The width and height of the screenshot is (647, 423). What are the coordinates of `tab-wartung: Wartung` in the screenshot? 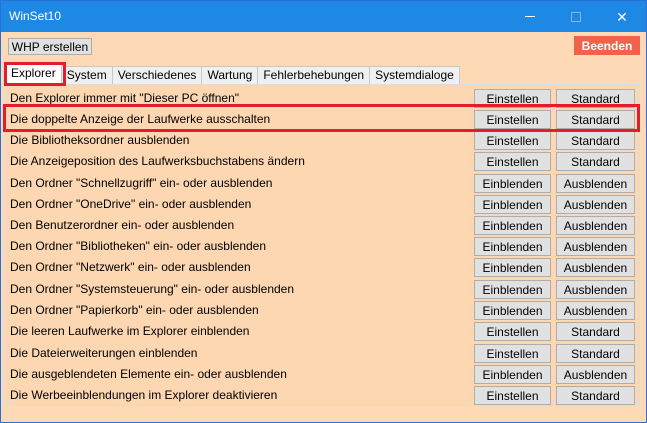 It's located at (230, 75).